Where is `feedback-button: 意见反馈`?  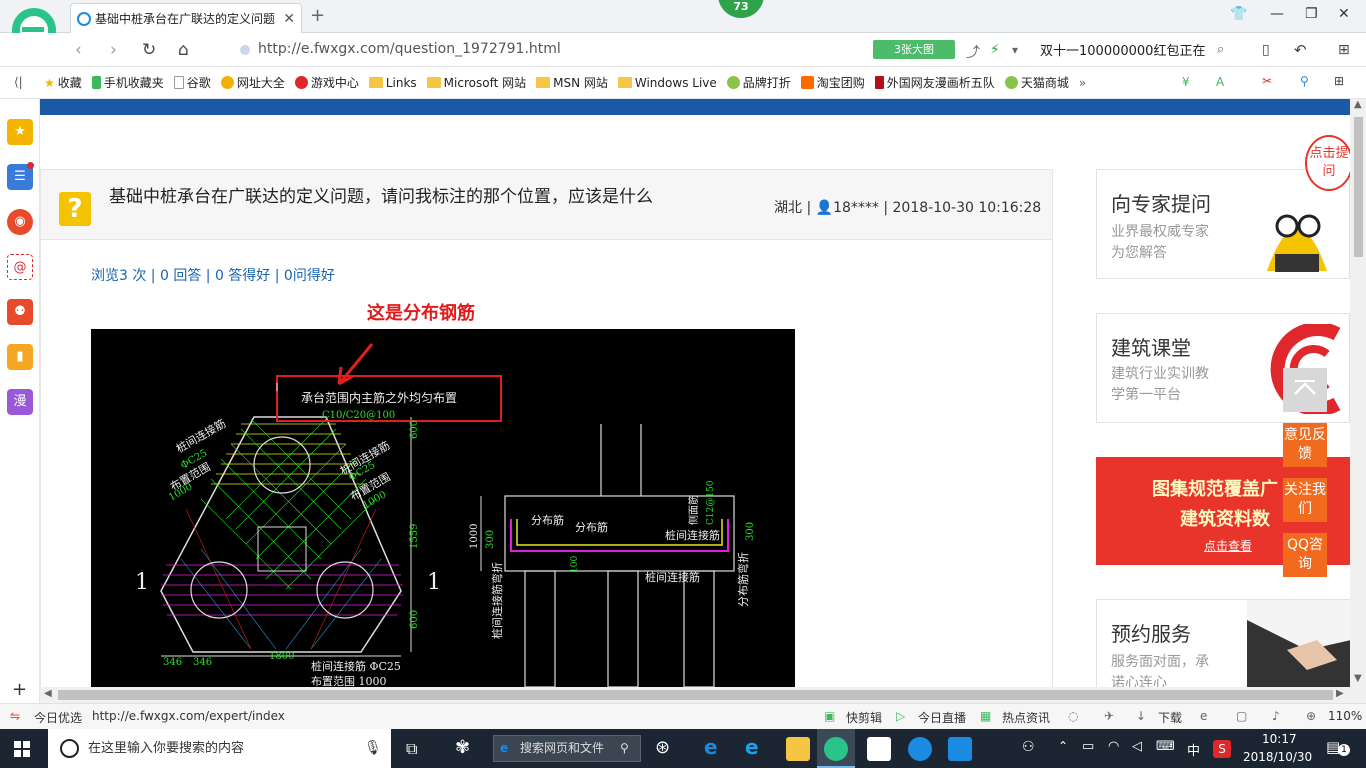
feedback-button: 意见反馈 is located at coordinates (1305, 445).